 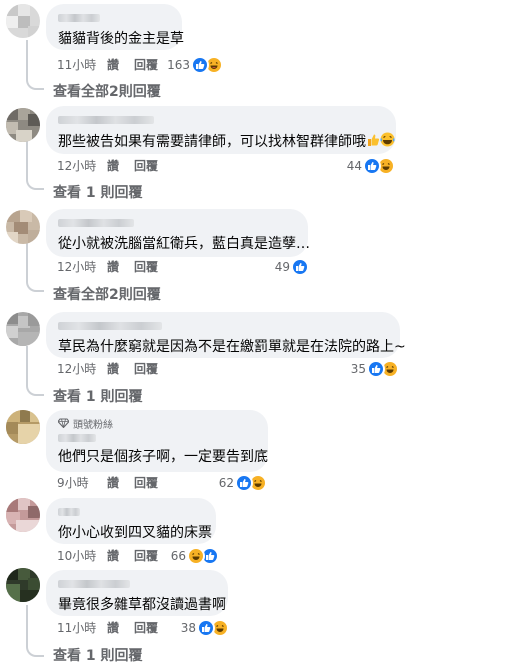 What do you see at coordinates (232, 347) in the screenshot?
I see `comment-text: 草民為什麼窮就是因為不是在繳罰單就是在法院的路上~` at bounding box center [232, 347].